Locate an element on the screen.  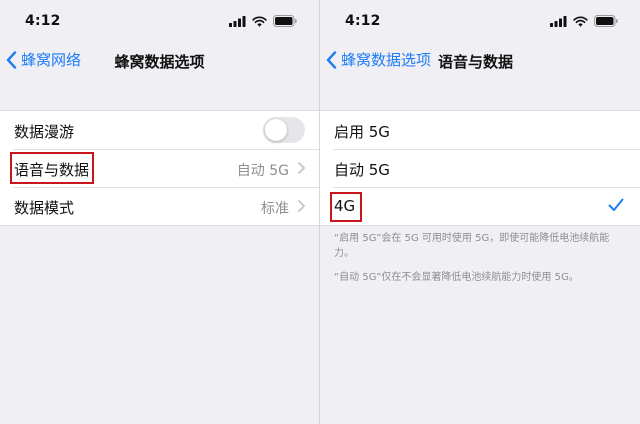
row-label: 数据模式 is located at coordinates (44, 208).